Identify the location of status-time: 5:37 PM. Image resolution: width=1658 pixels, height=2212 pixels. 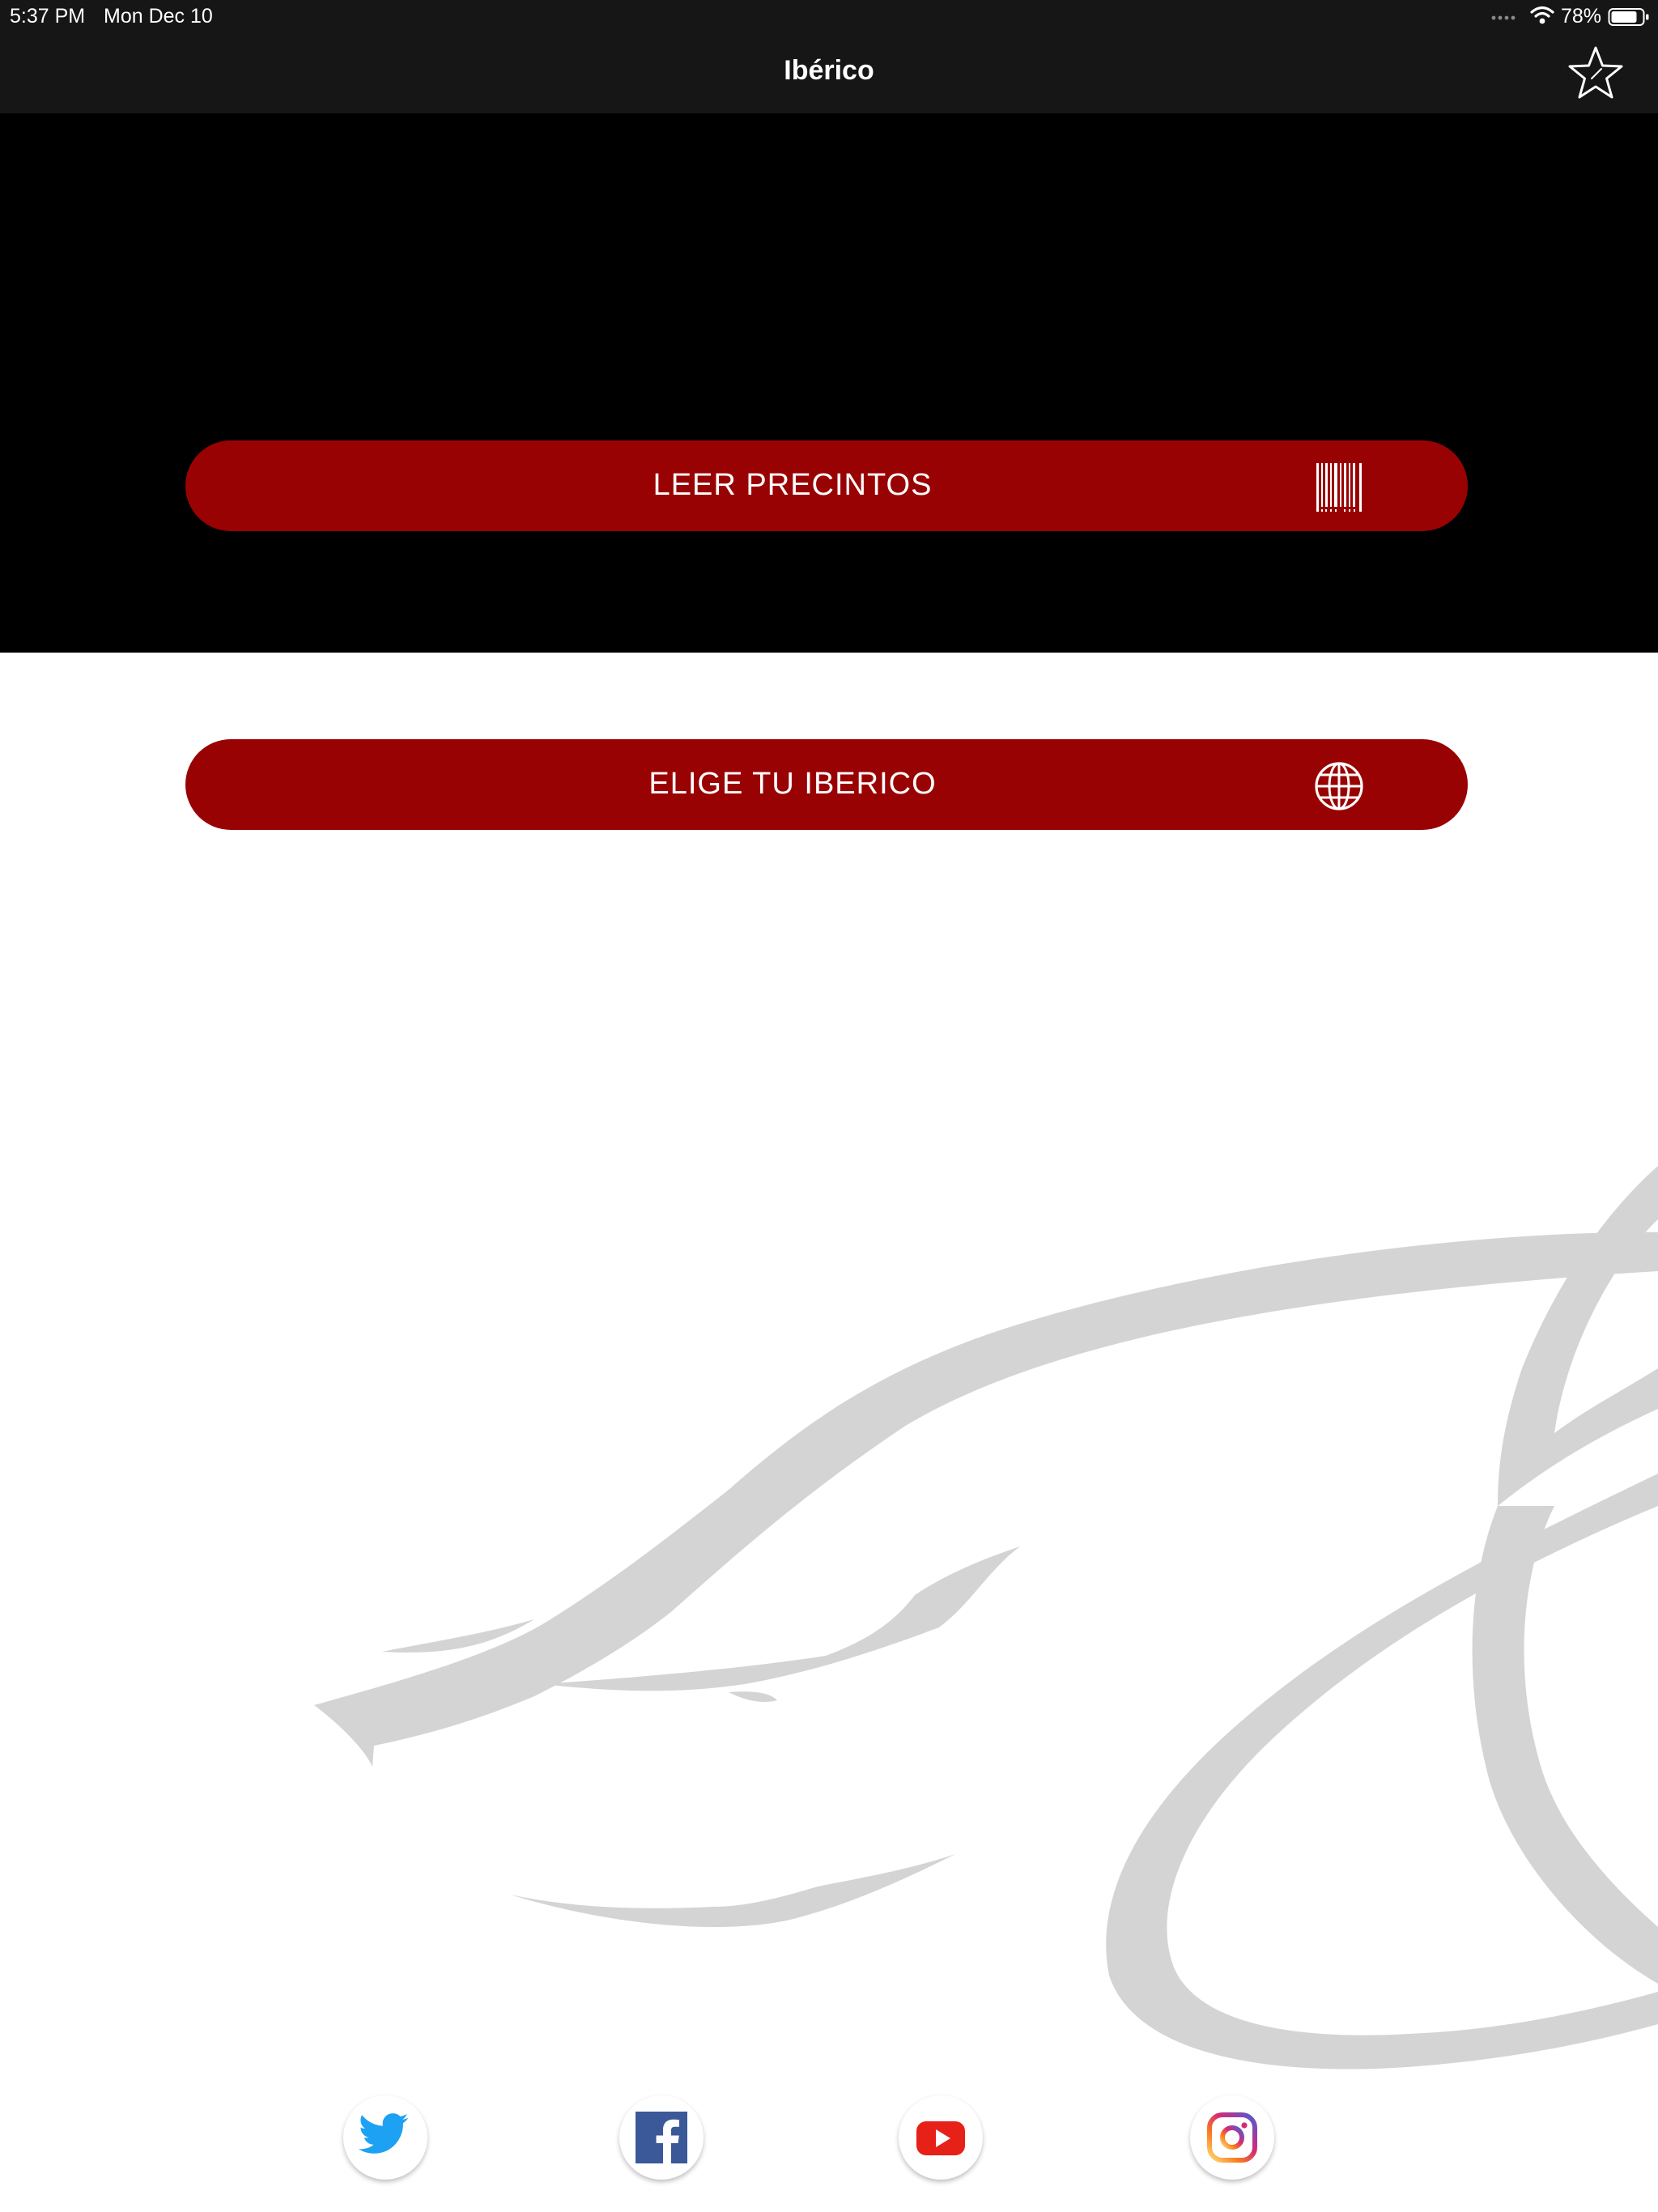
(48, 16).